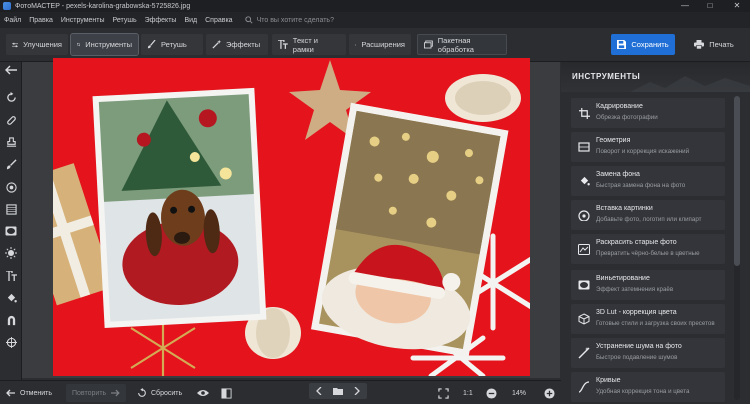 The image size is (750, 404). What do you see at coordinates (11, 298) in the screenshot?
I see `fill-bucket-icon` at bounding box center [11, 298].